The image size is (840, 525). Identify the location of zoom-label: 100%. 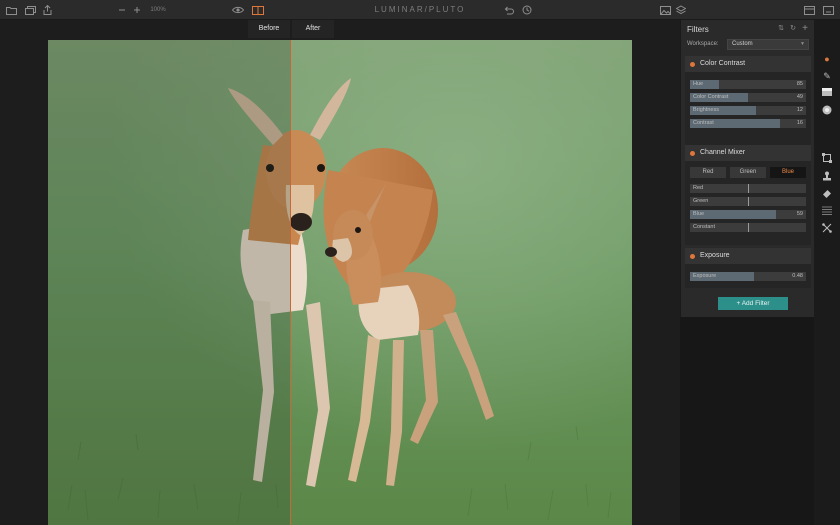
(158, 10).